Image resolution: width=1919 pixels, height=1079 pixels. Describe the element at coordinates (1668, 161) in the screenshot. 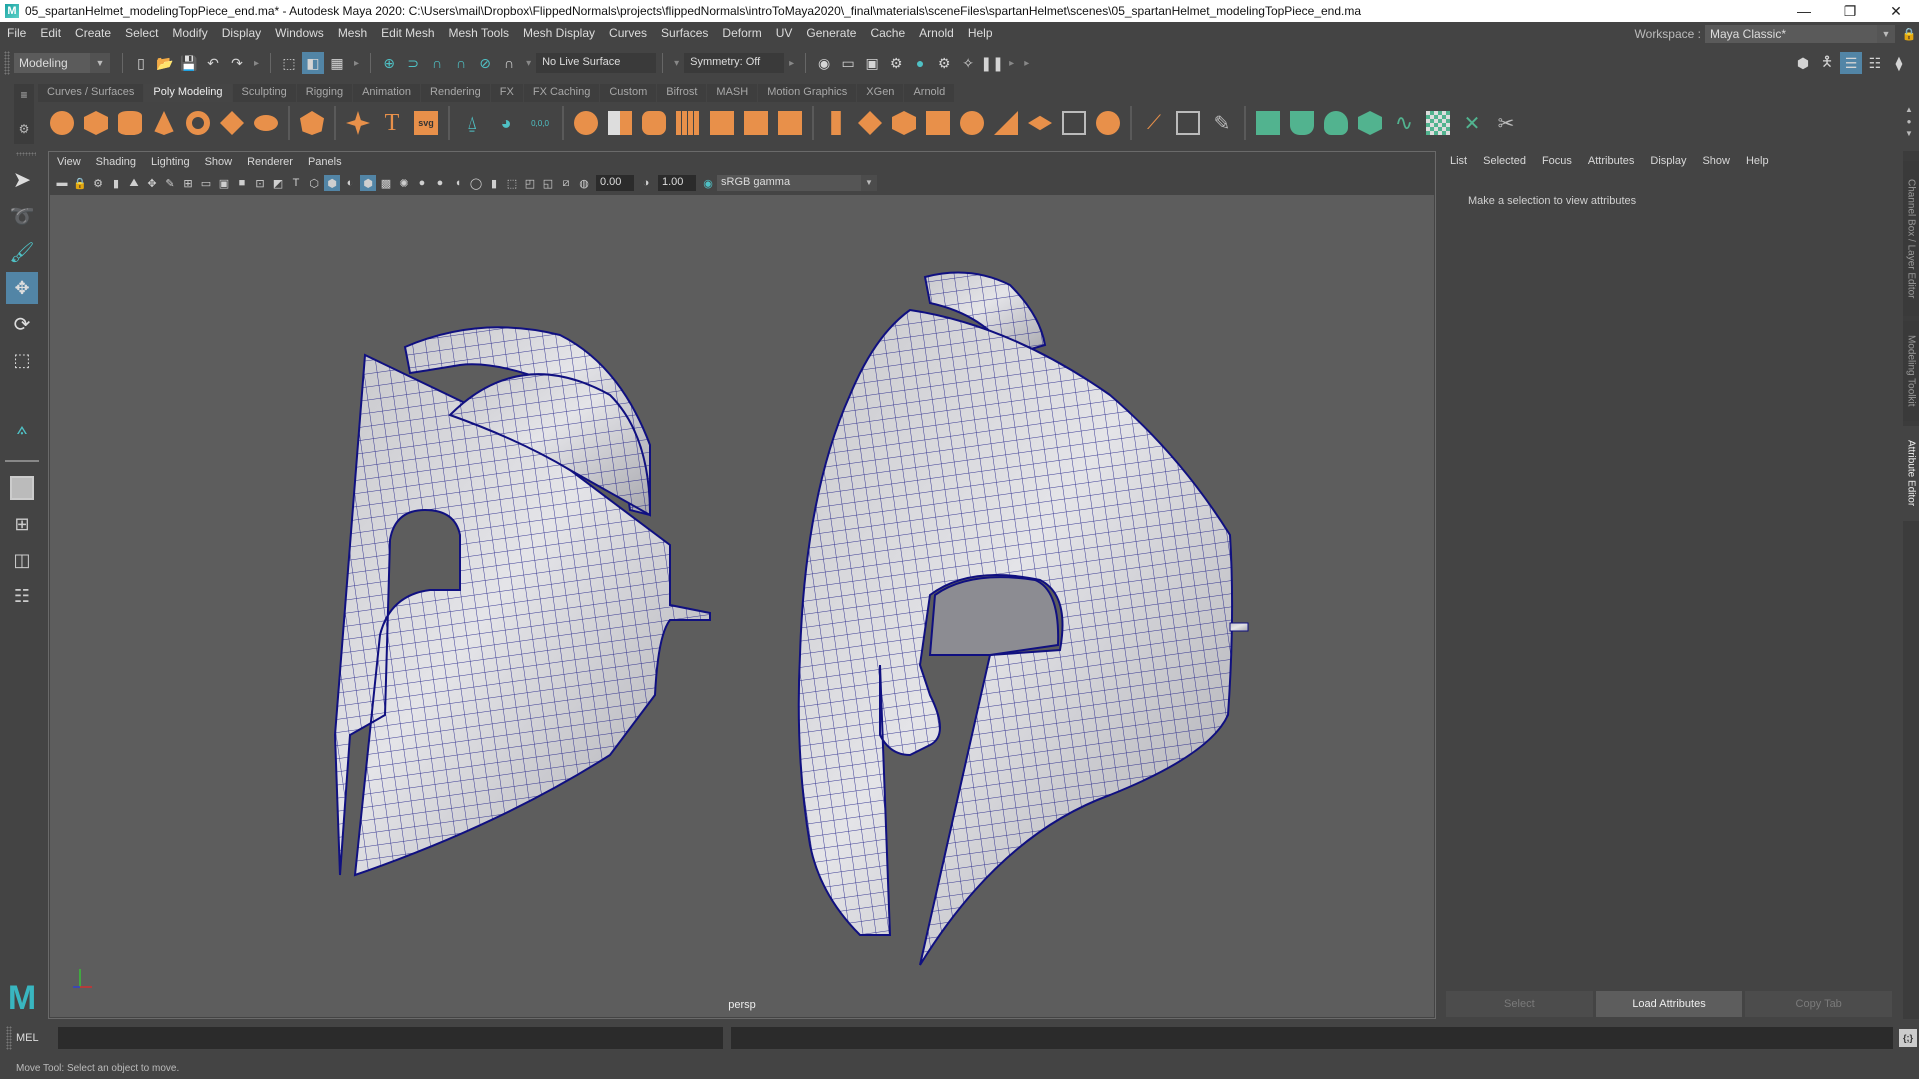

I see `ae-menu-display: Display` at that location.